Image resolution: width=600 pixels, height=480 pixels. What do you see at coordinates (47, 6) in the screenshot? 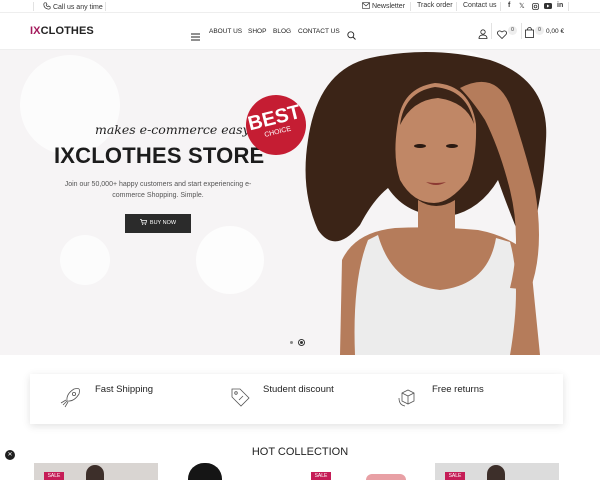
I see `phone-icon` at bounding box center [47, 6].